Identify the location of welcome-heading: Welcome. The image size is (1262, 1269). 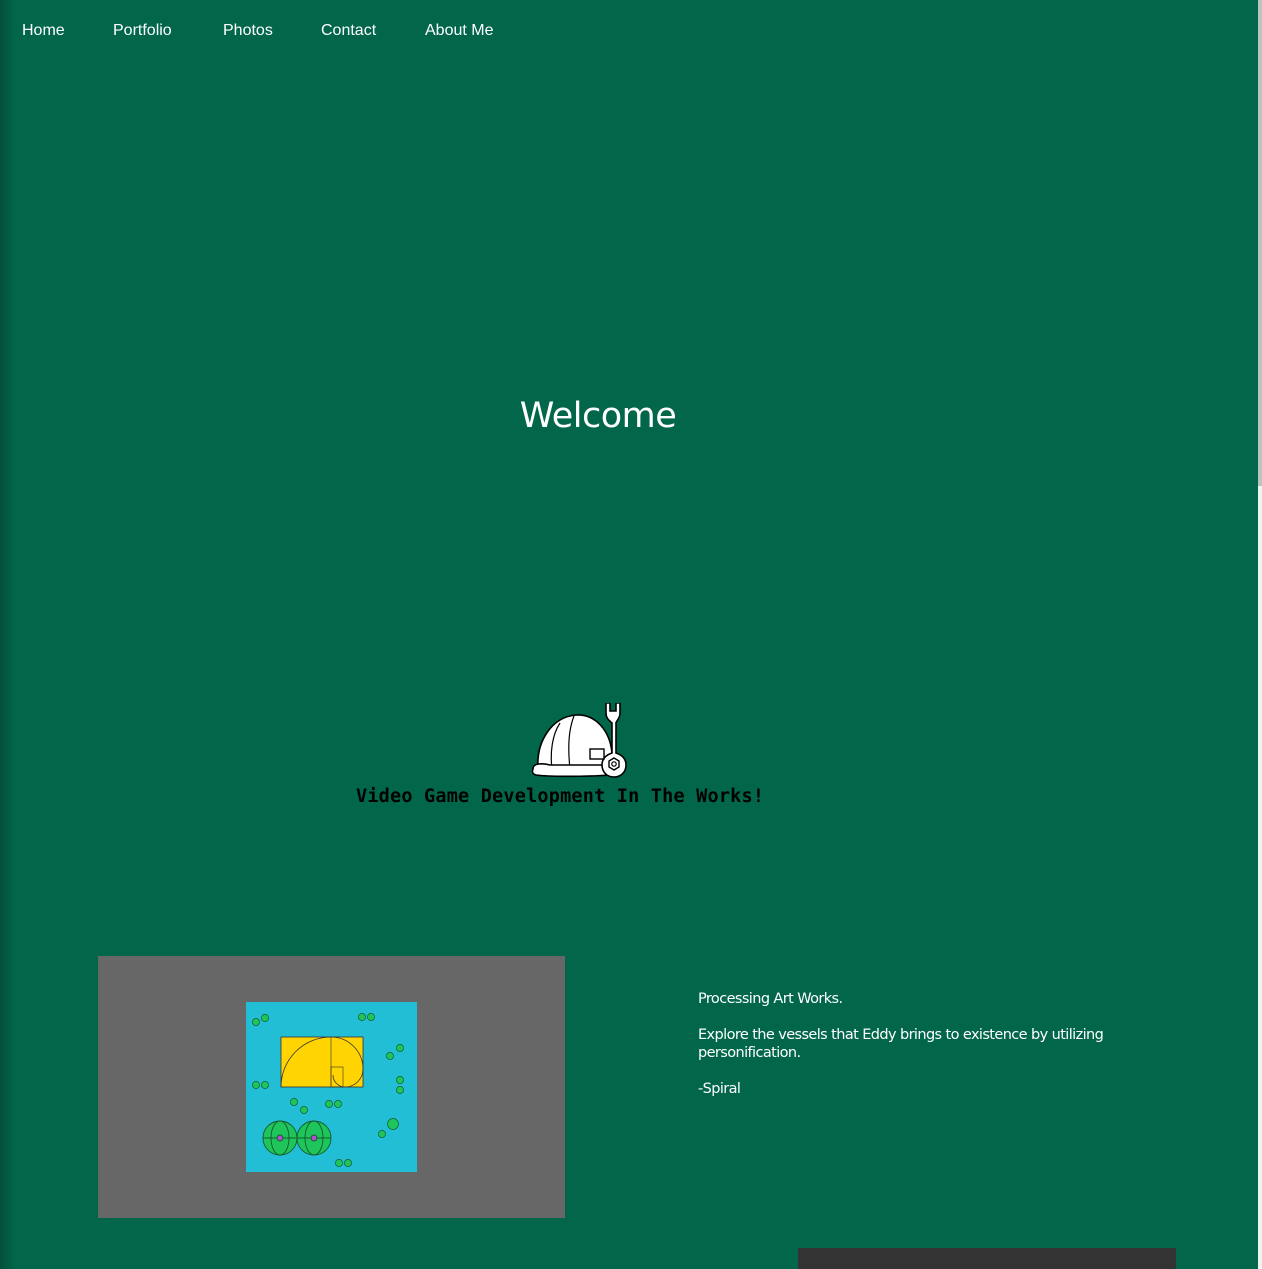
(598, 416).